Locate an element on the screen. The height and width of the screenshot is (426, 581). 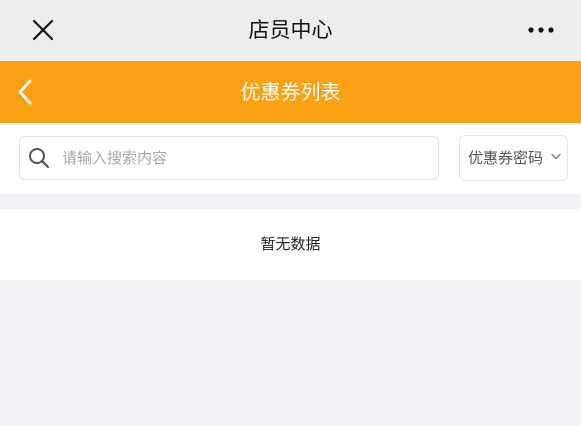
page-header: 优惠券列表 is located at coordinates (290, 92).